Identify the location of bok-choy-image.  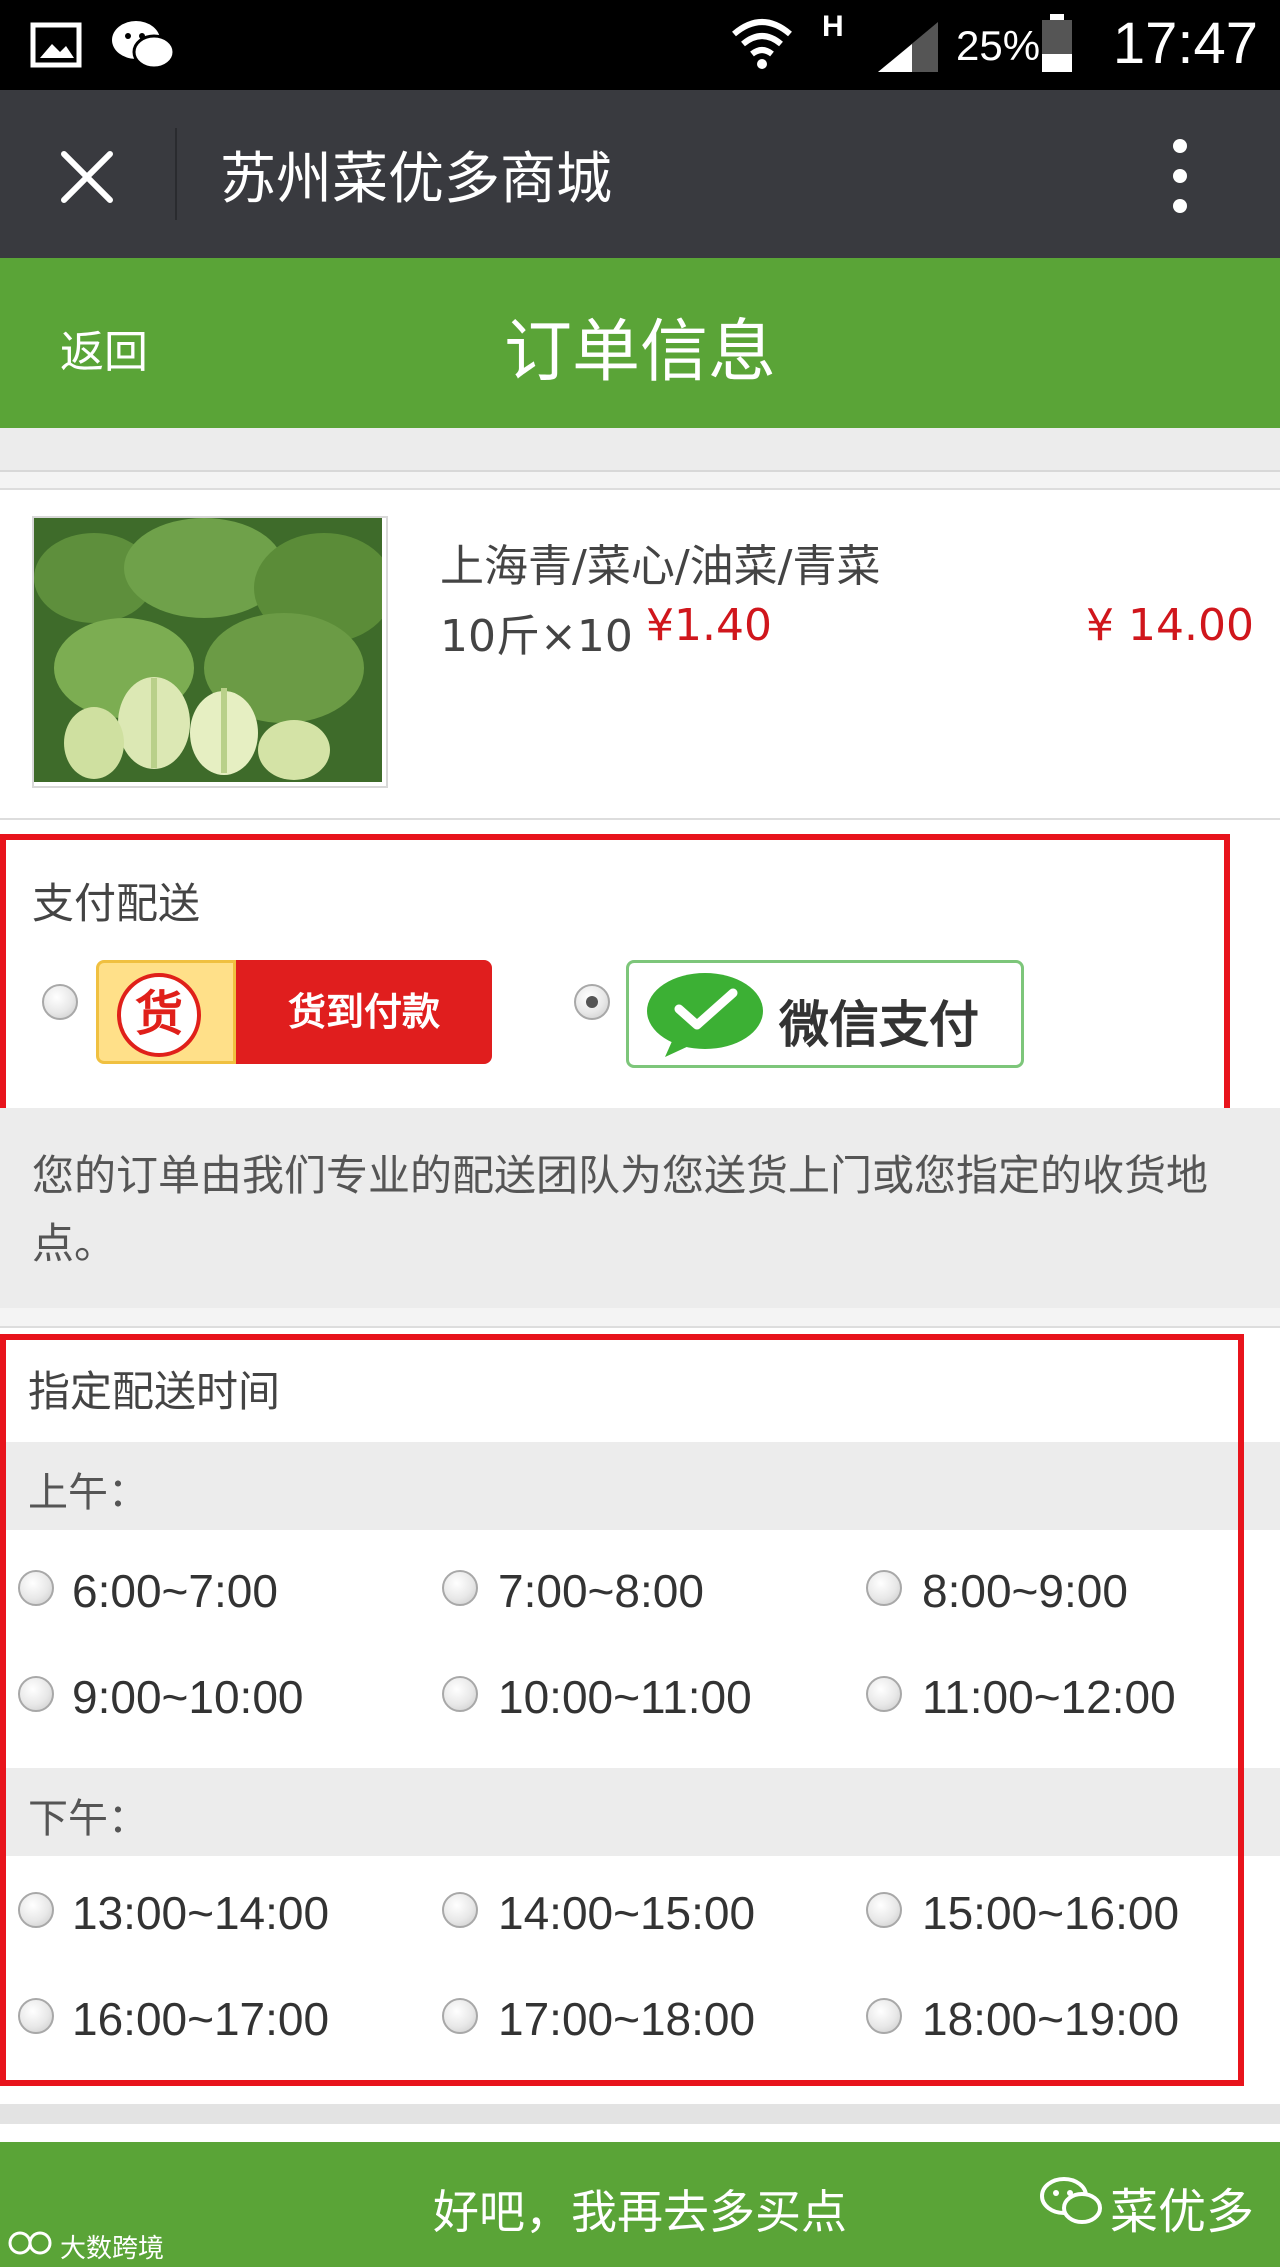
(214, 650).